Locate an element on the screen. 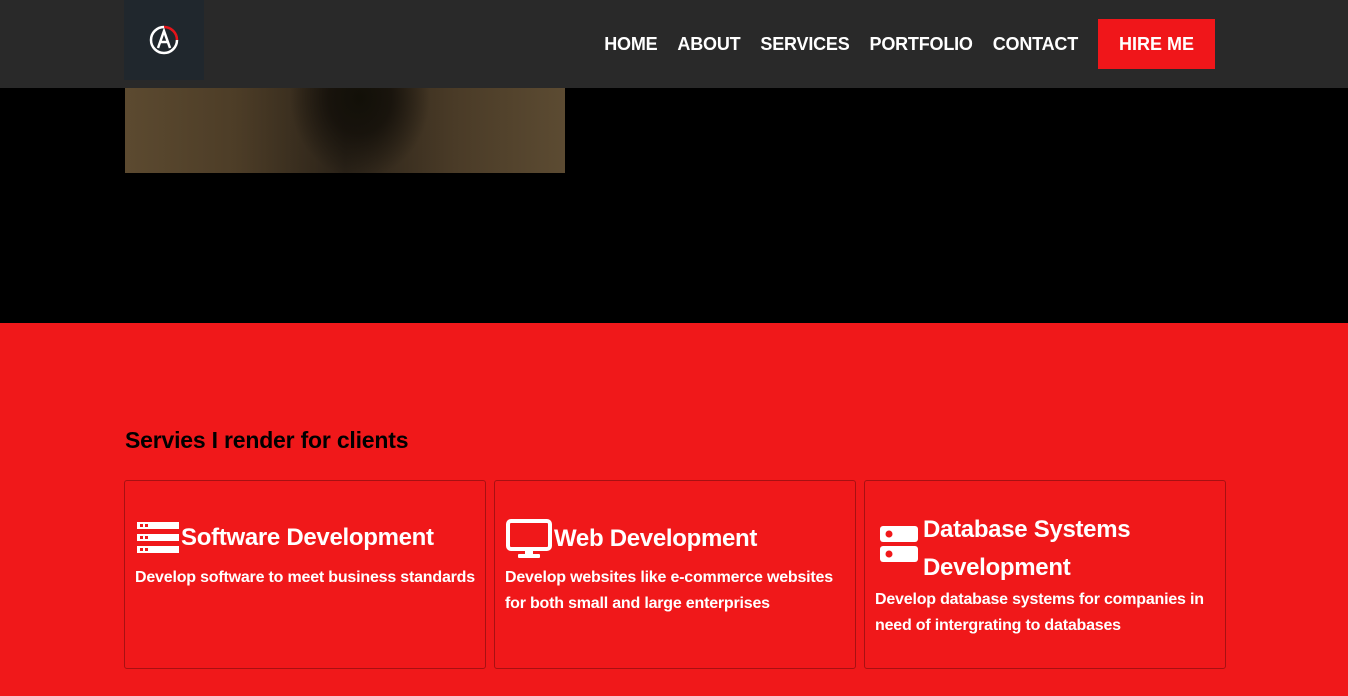  nav-link-contact: CONTACT is located at coordinates (1035, 44).